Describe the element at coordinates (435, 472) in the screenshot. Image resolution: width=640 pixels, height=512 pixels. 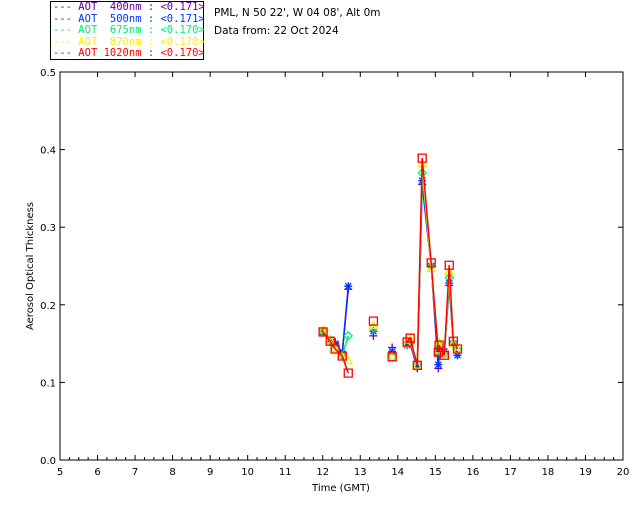
I see `x-tick-label: 15` at that location.